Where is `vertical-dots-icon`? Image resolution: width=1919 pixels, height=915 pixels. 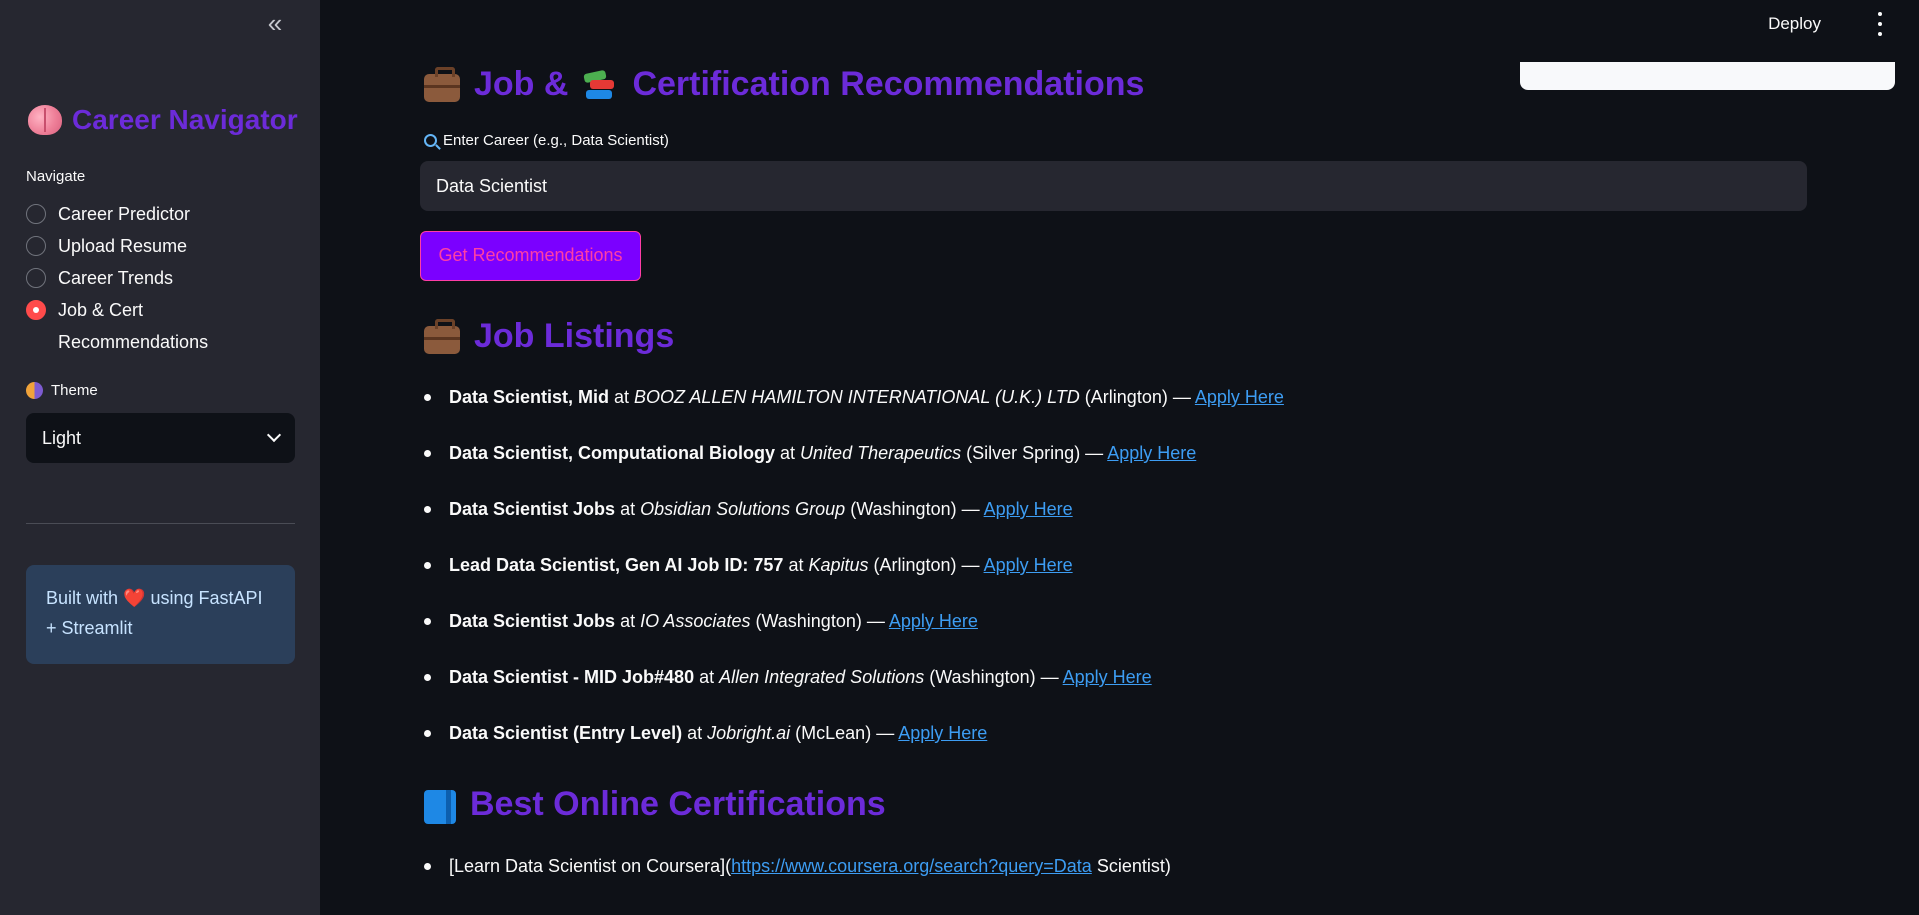 vertical-dots-icon is located at coordinates (1880, 24).